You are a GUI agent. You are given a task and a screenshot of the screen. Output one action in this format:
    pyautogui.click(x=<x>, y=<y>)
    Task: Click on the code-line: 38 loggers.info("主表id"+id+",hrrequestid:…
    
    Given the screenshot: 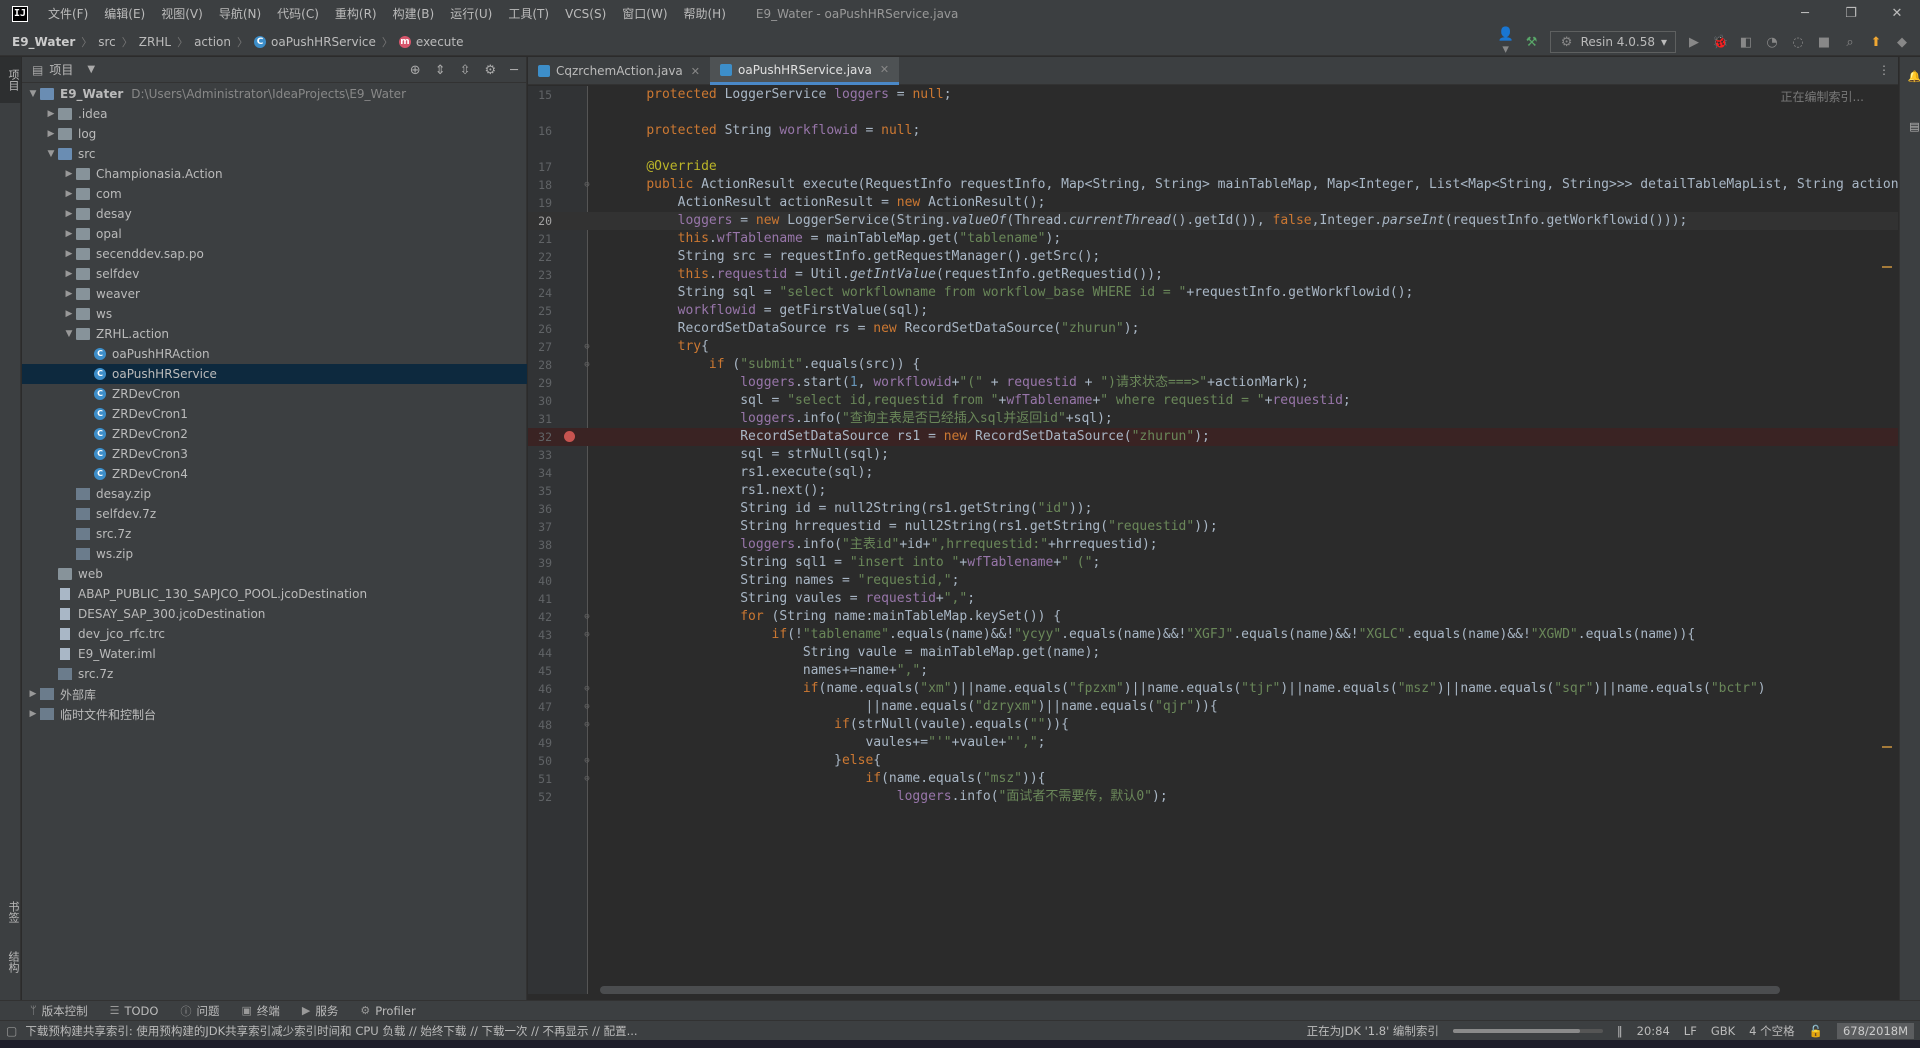 What is the action you would take?
    pyautogui.click(x=1213, y=545)
    